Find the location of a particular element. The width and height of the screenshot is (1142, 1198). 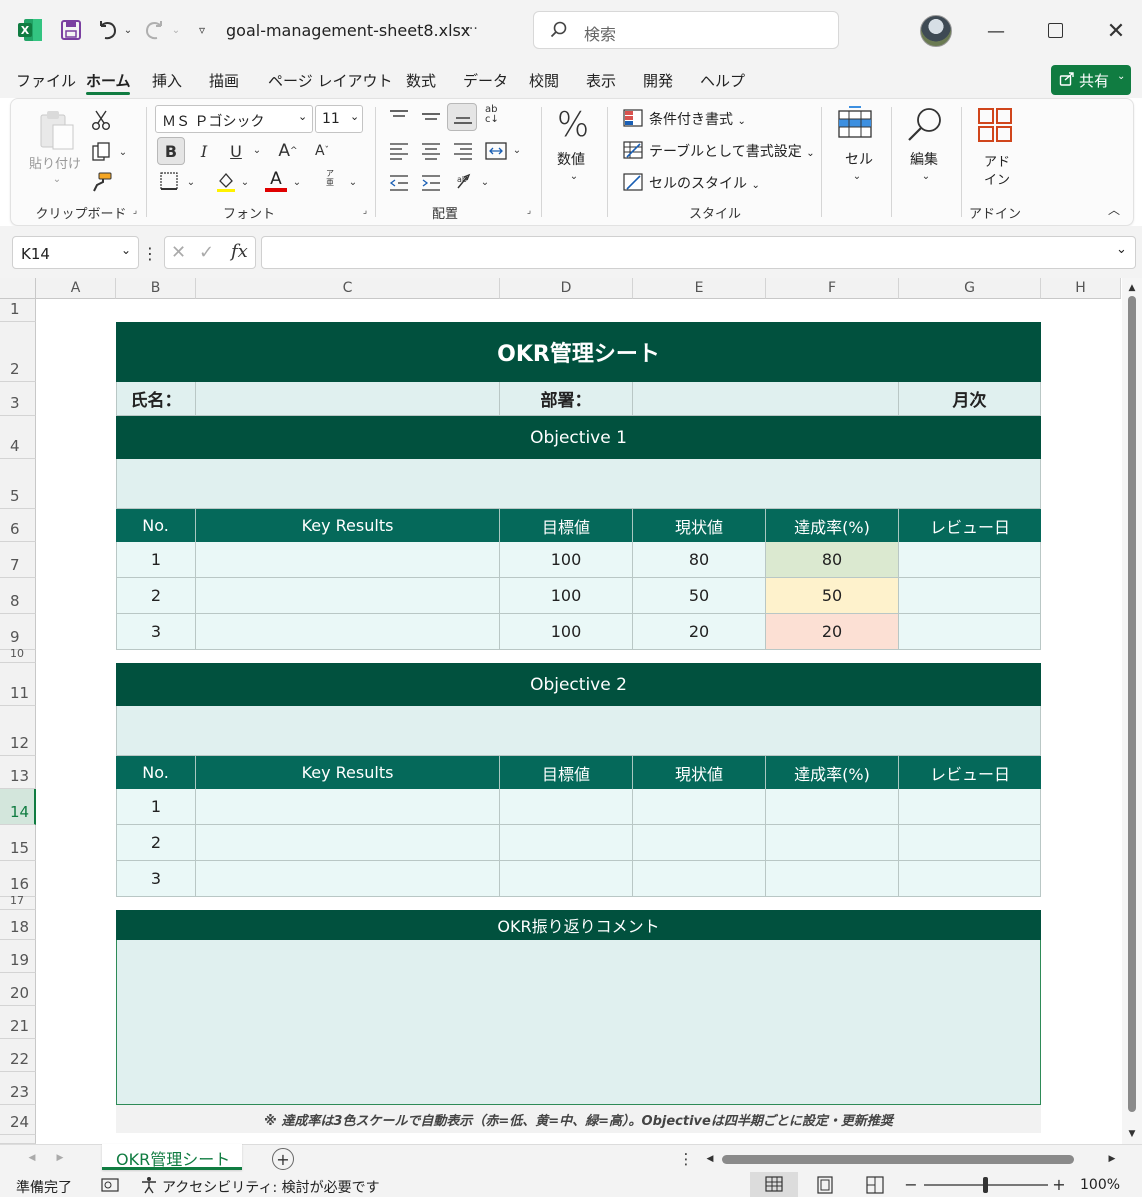

table2-row2-target is located at coordinates (566, 843).